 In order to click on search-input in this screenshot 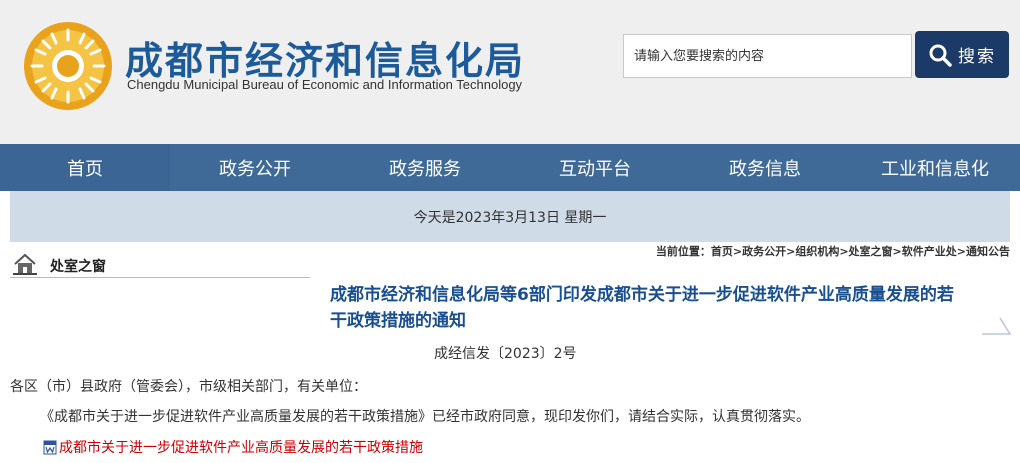, I will do `click(767, 56)`.